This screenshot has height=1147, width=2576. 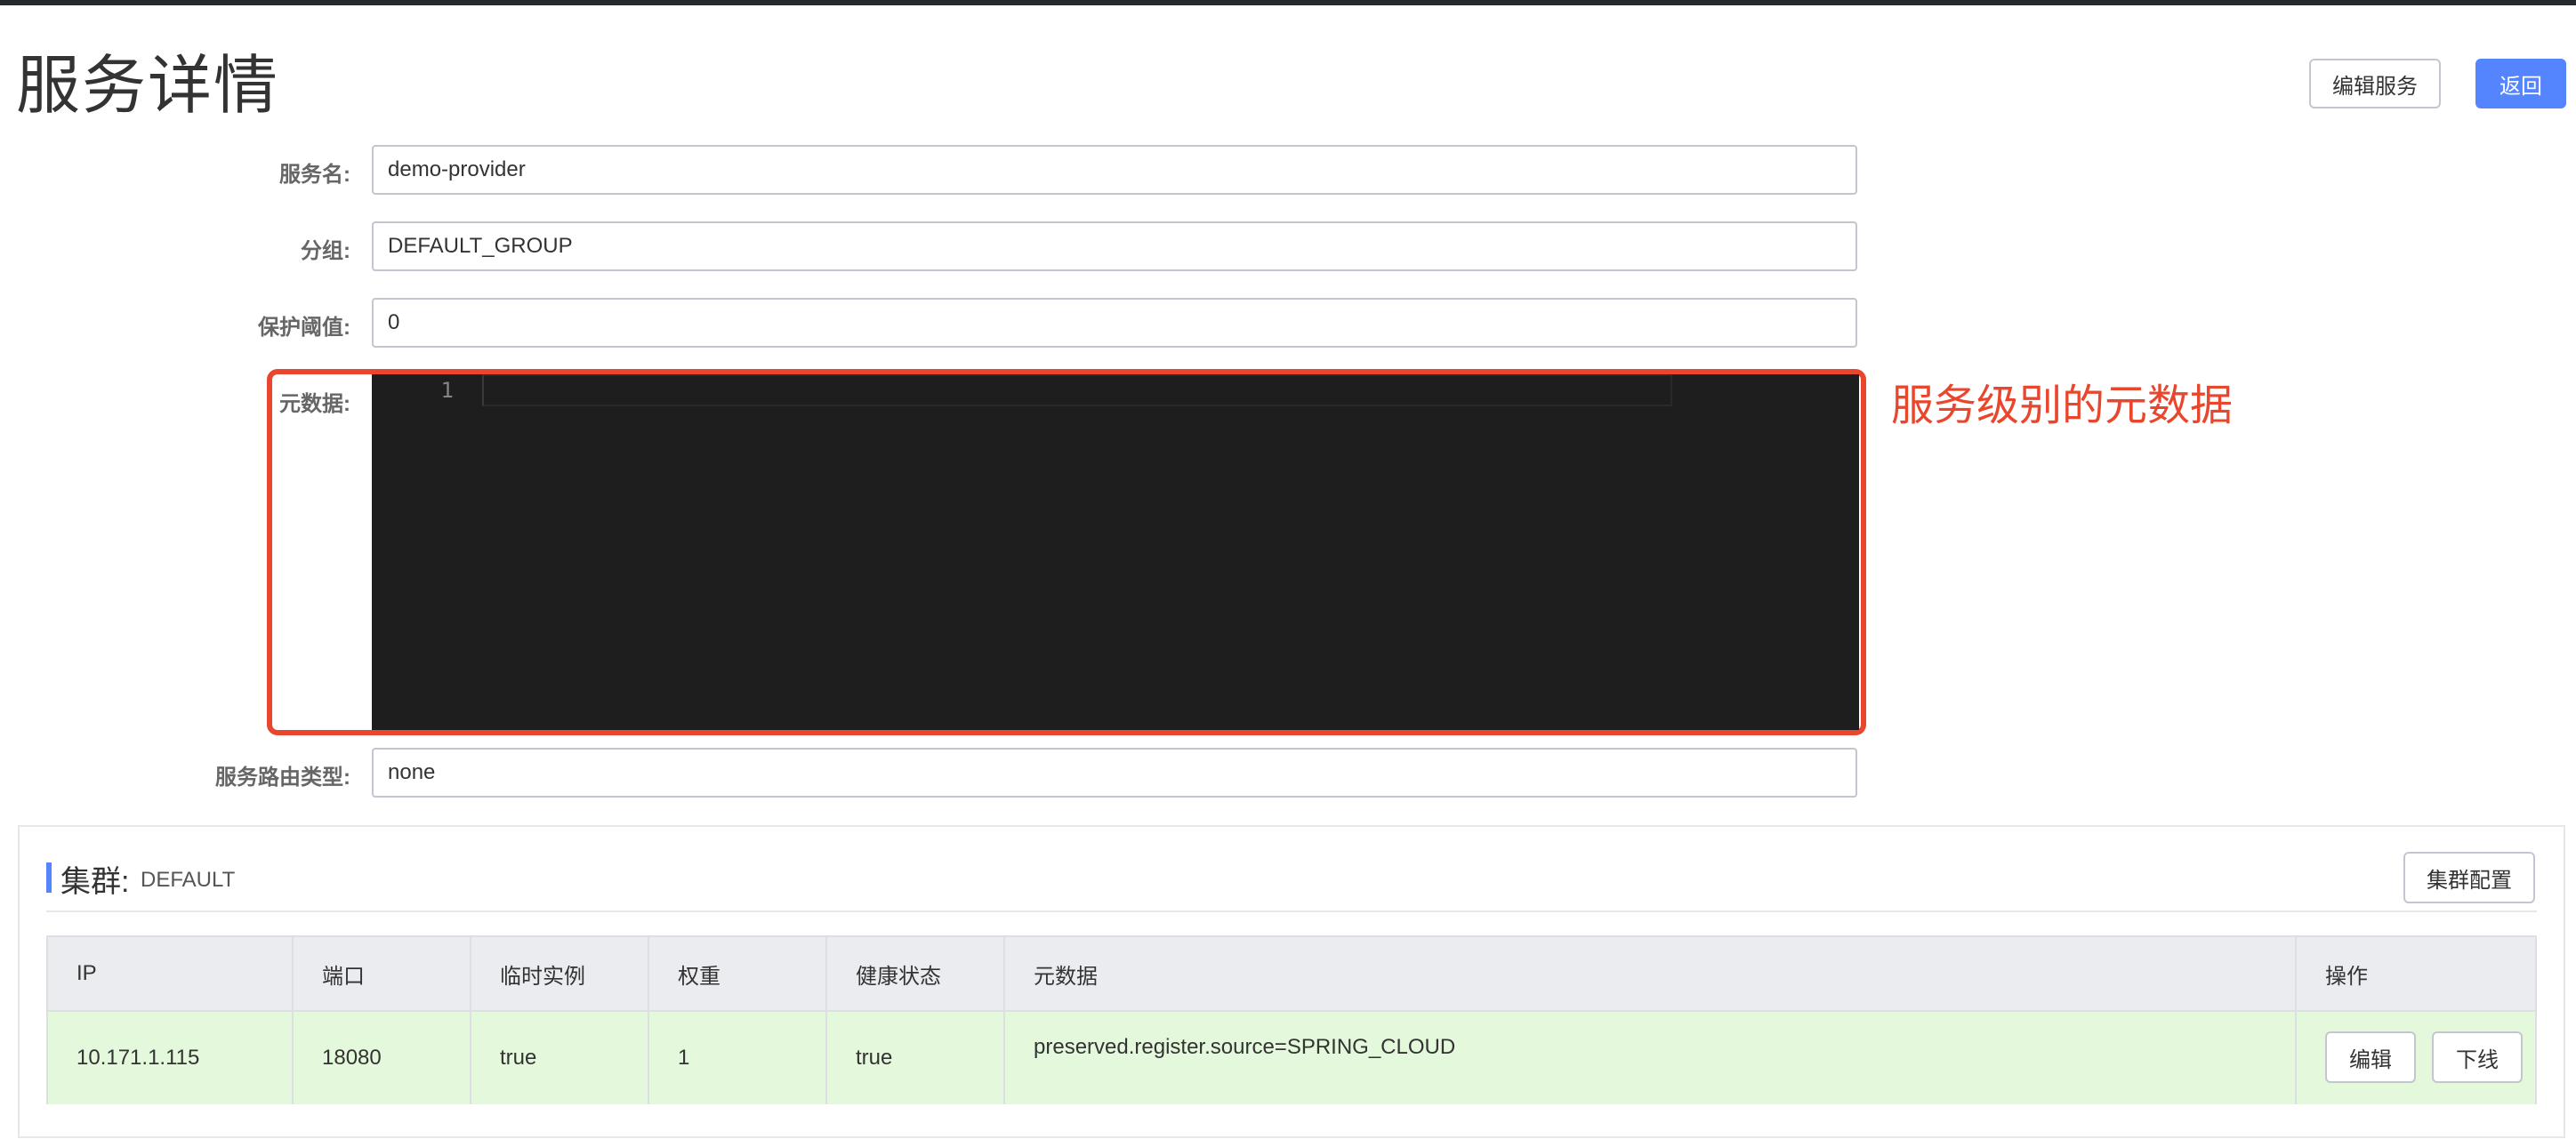 I want to click on route-type-label: 服务路由类型:, so click(x=282, y=778).